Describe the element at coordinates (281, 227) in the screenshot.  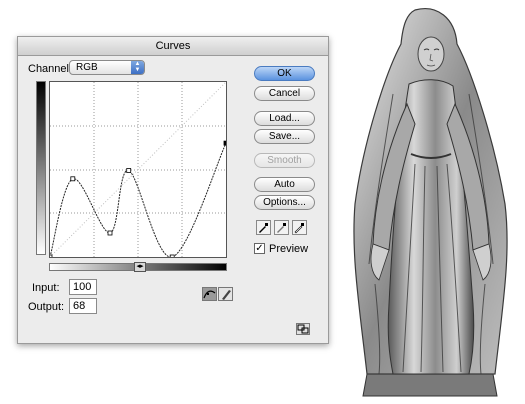
I see `eyedropper-gray-icon` at that location.